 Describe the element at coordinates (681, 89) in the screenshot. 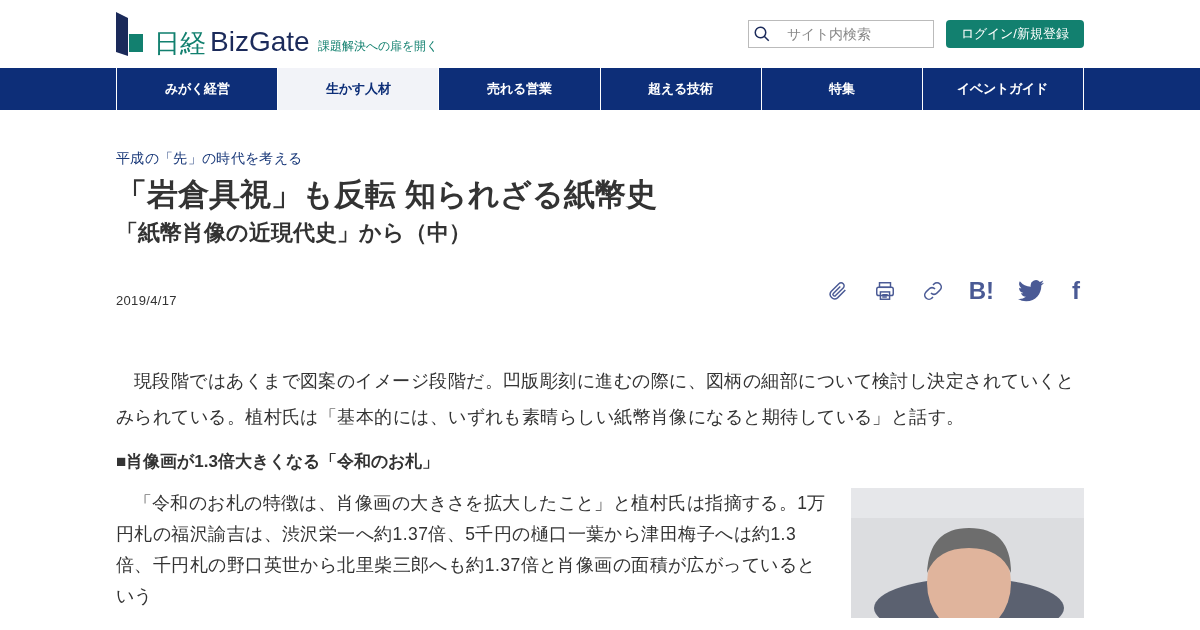

I see `nav-tab: 超える技術` at that location.